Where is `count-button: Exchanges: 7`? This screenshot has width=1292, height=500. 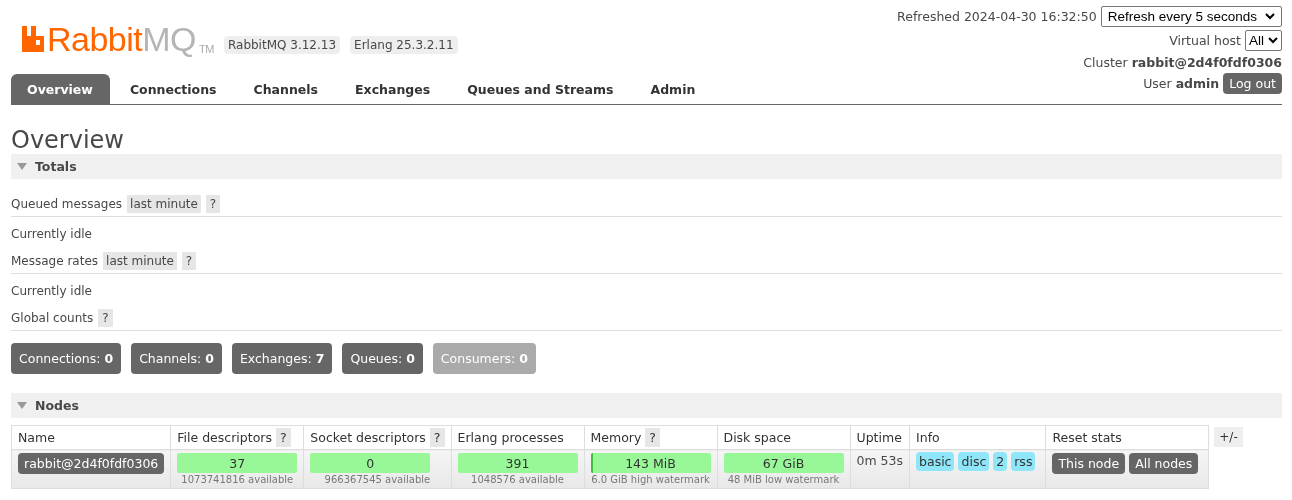
count-button: Exchanges: 7 is located at coordinates (282, 358).